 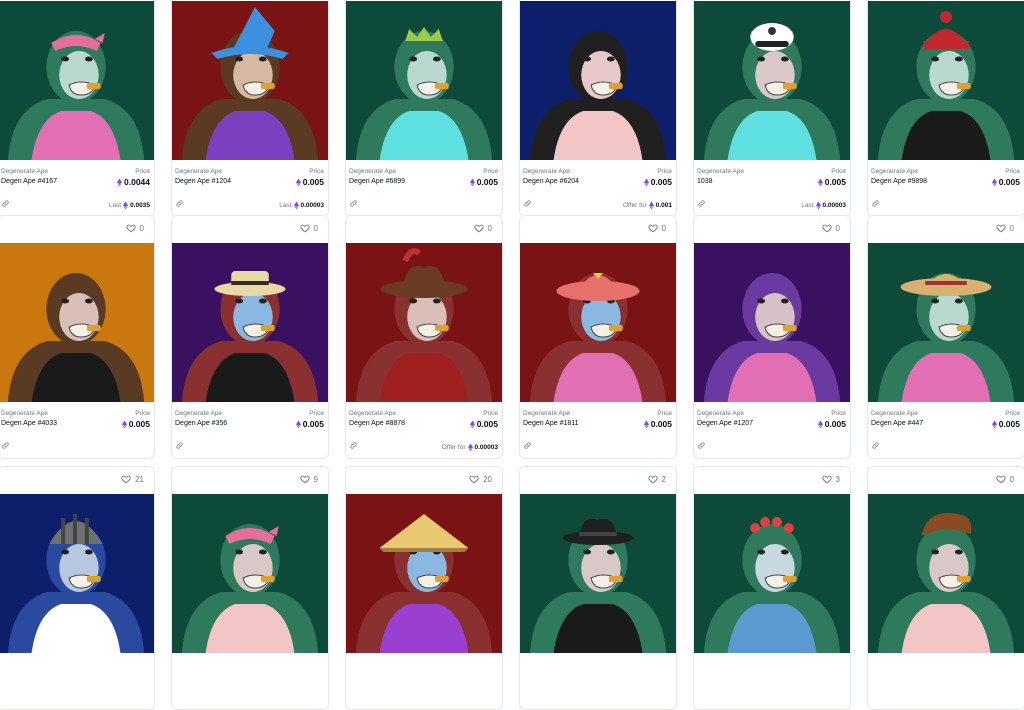 I want to click on nft-card: Degenerate Ape Price Degen Ape #9898 0.005, so click(x=945, y=108).